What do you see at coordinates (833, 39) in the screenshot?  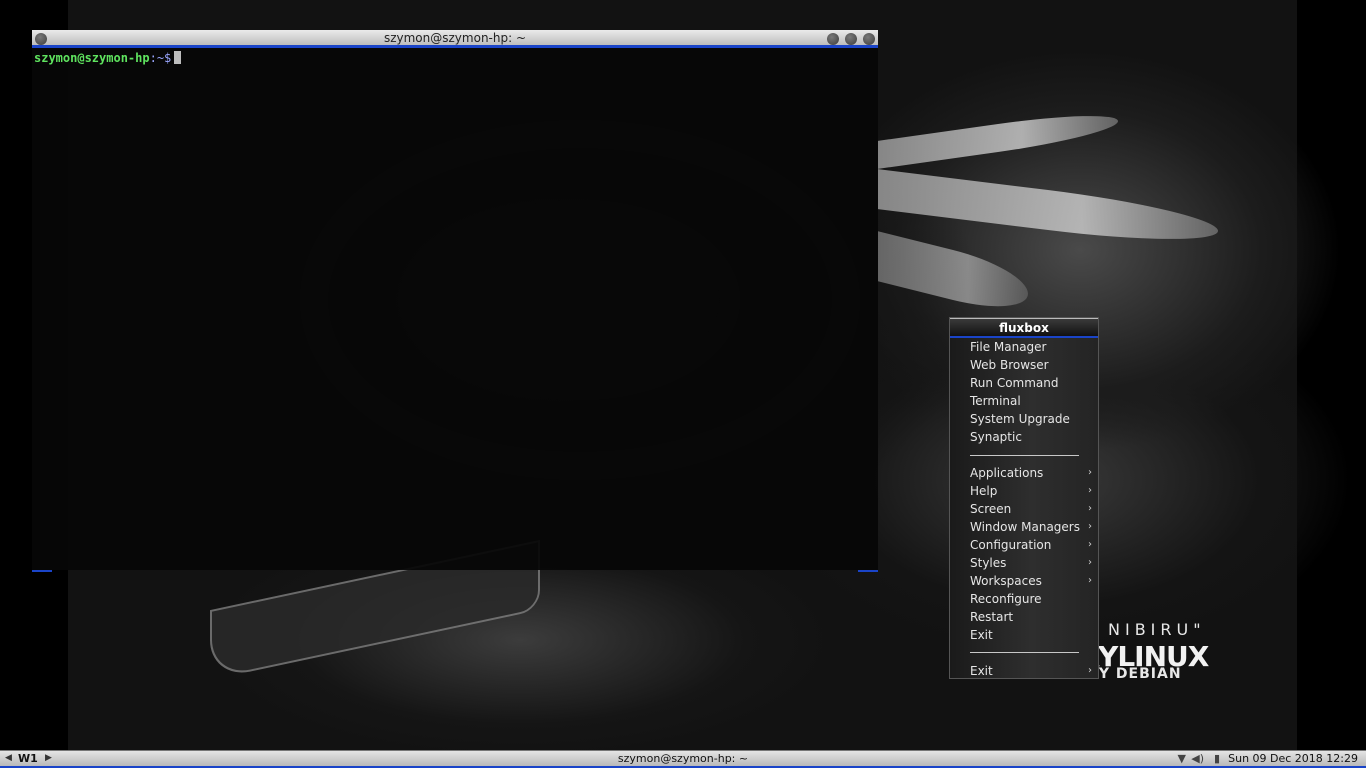 I see `minimize-icon` at bounding box center [833, 39].